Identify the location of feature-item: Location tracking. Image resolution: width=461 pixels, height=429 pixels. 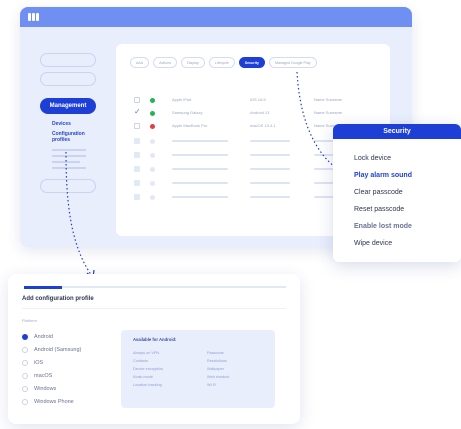
(147, 385).